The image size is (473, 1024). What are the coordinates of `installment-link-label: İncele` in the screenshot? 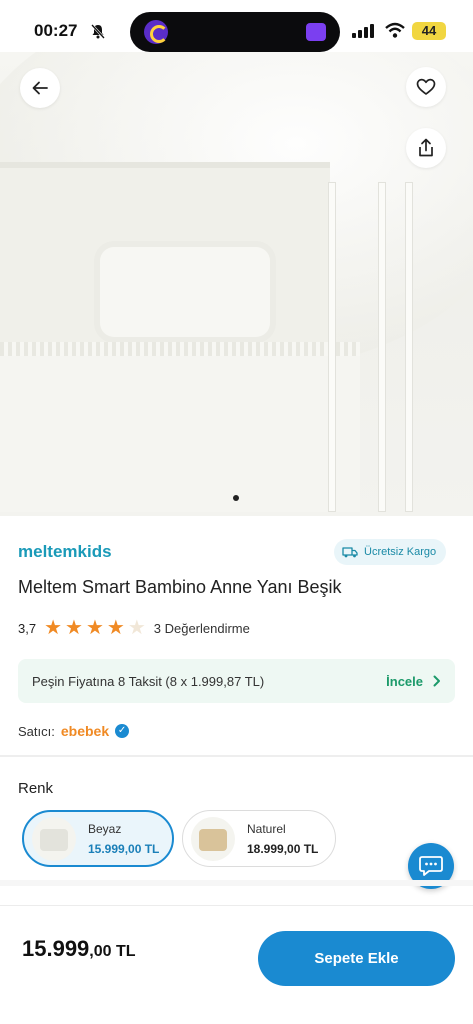 It's located at (404, 681).